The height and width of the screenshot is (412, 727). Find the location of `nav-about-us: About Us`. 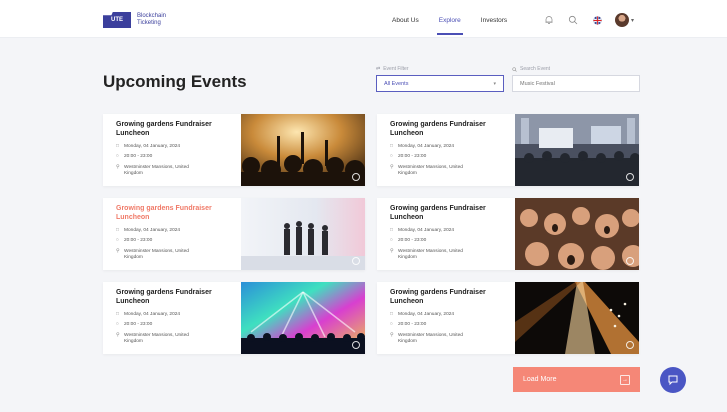

nav-about-us: About Us is located at coordinates (405, 20).